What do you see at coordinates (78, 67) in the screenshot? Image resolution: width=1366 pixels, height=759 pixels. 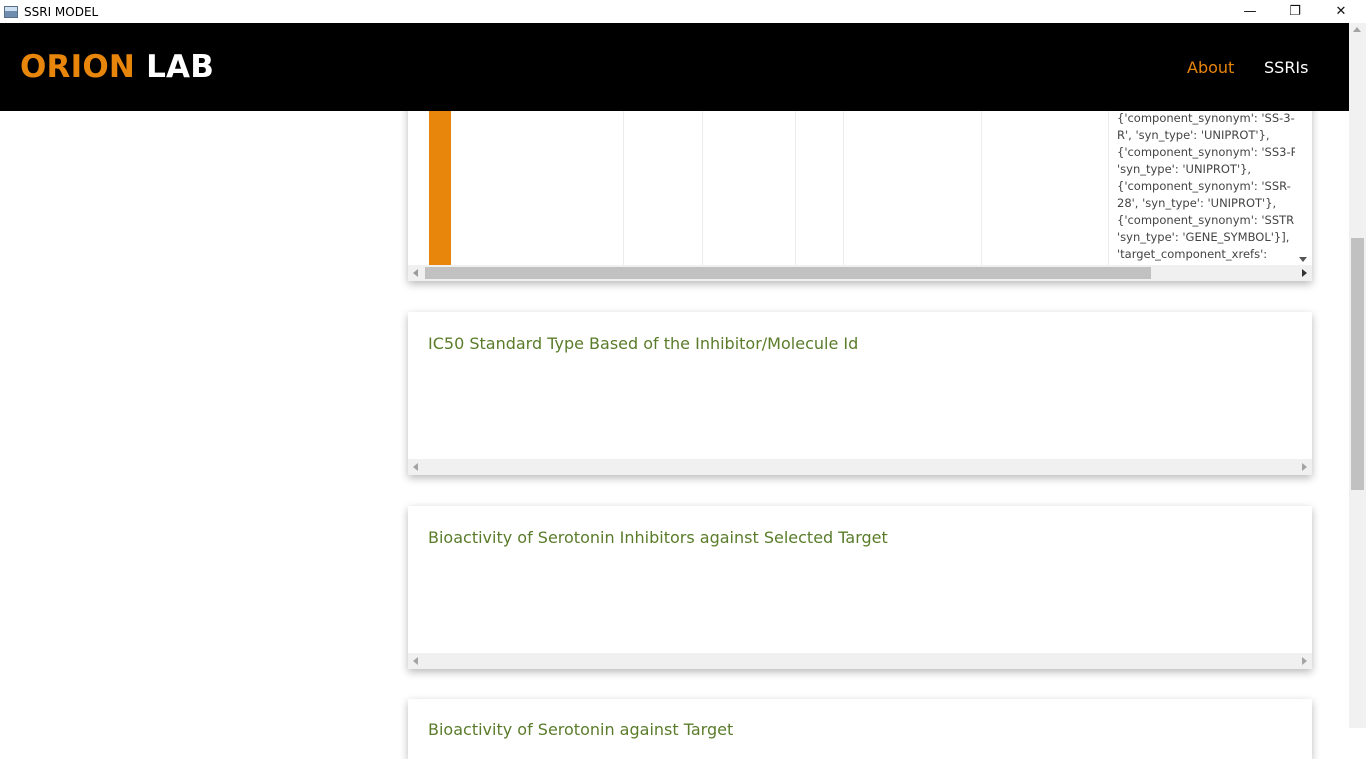 I see `logo-orion: ORION` at bounding box center [78, 67].